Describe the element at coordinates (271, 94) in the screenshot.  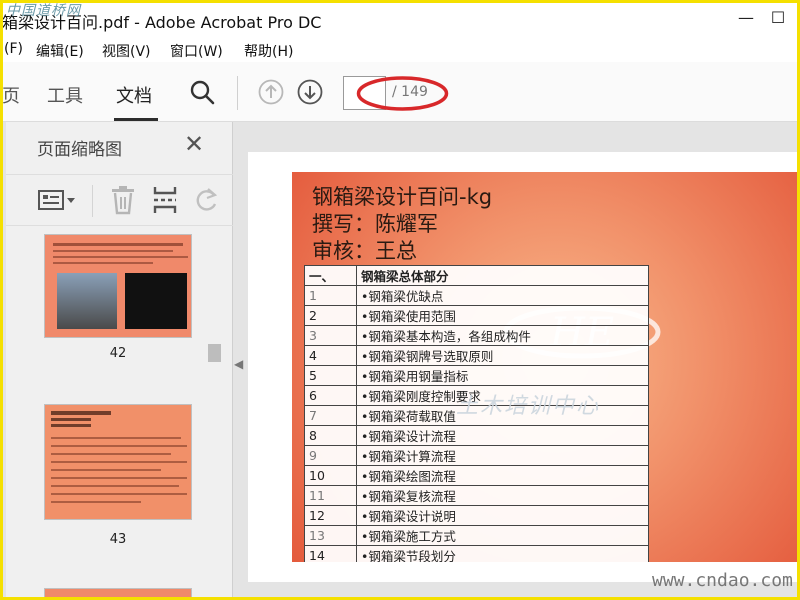
I see `prev-page-icon` at that location.